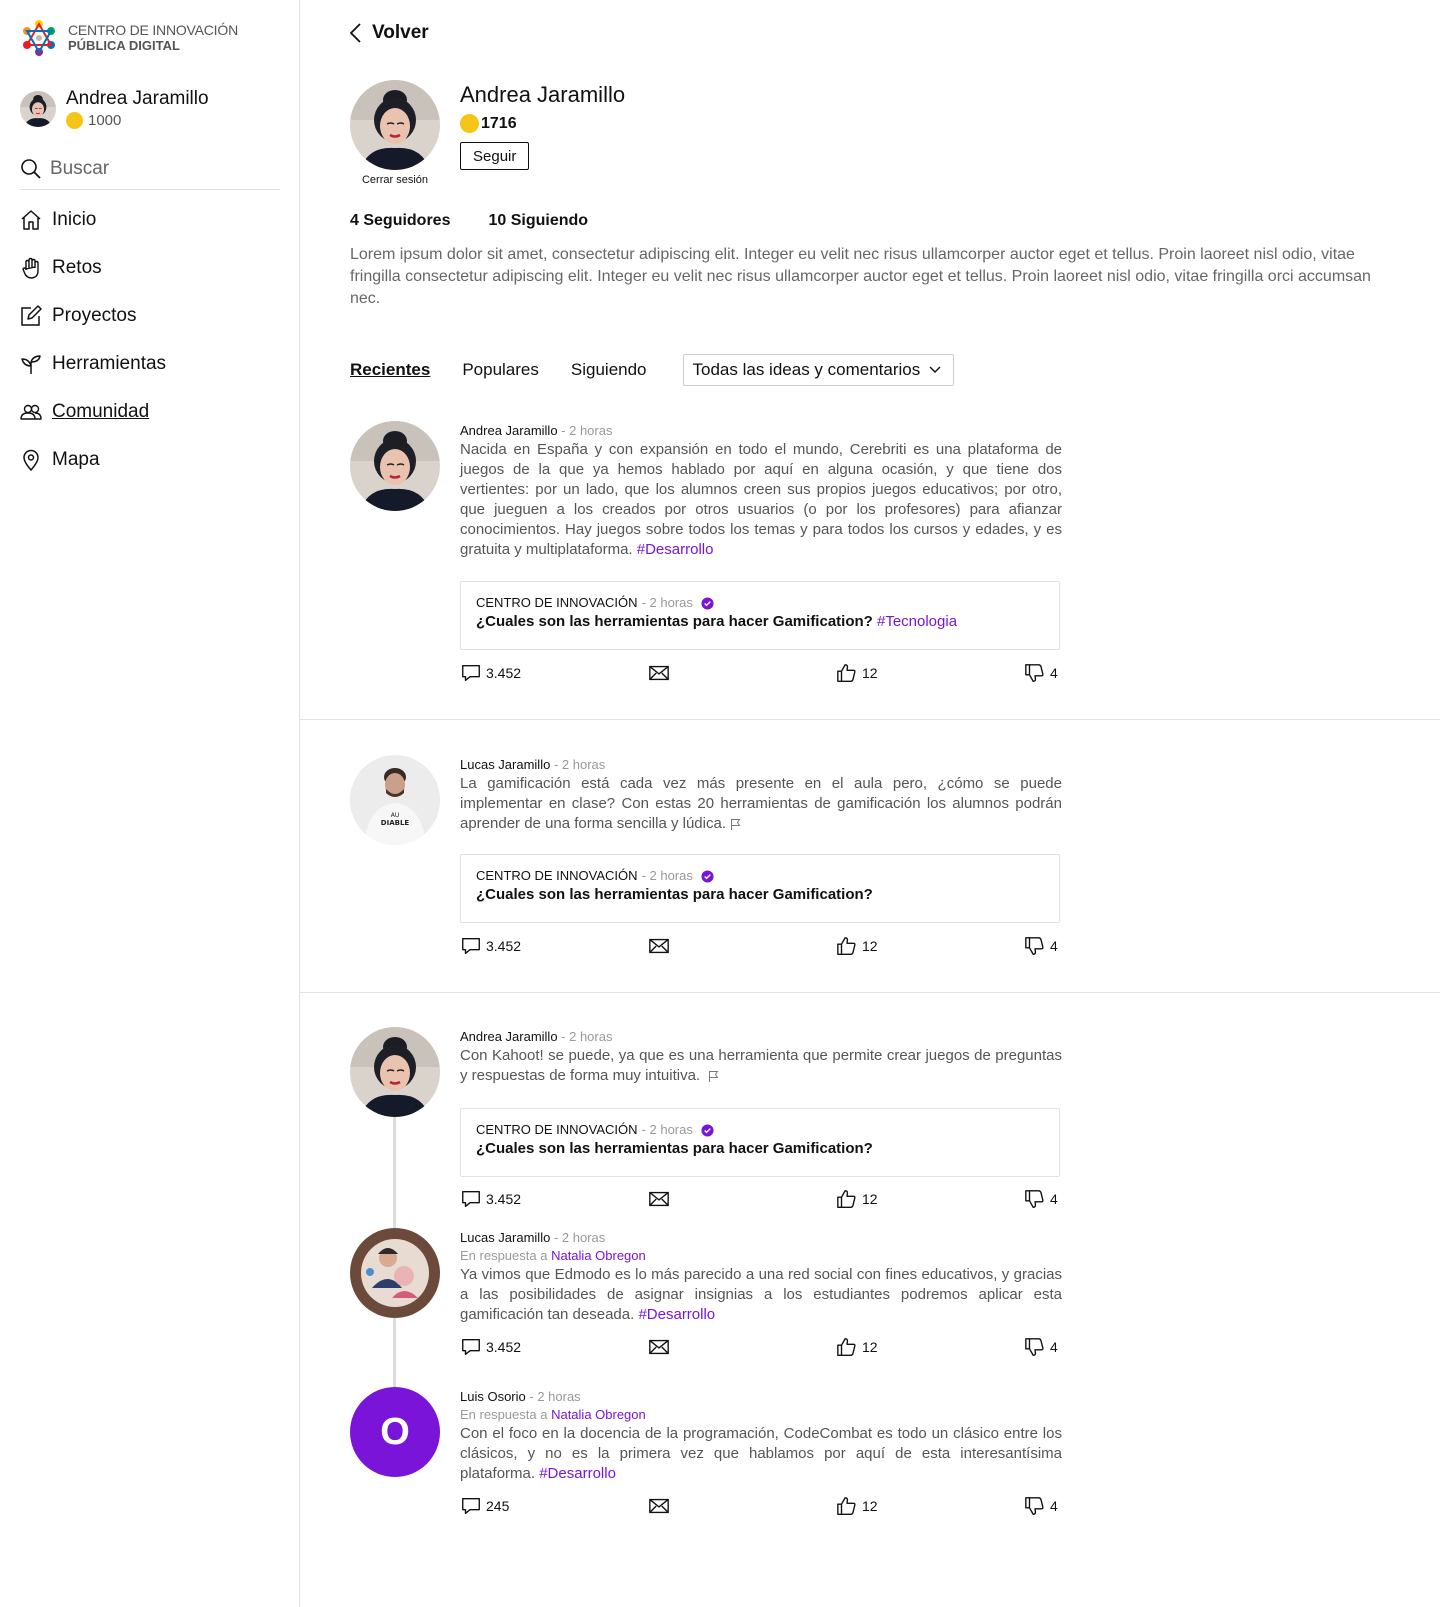 The image size is (1440, 1607). I want to click on following-count: 10 Siguiendo, so click(538, 221).